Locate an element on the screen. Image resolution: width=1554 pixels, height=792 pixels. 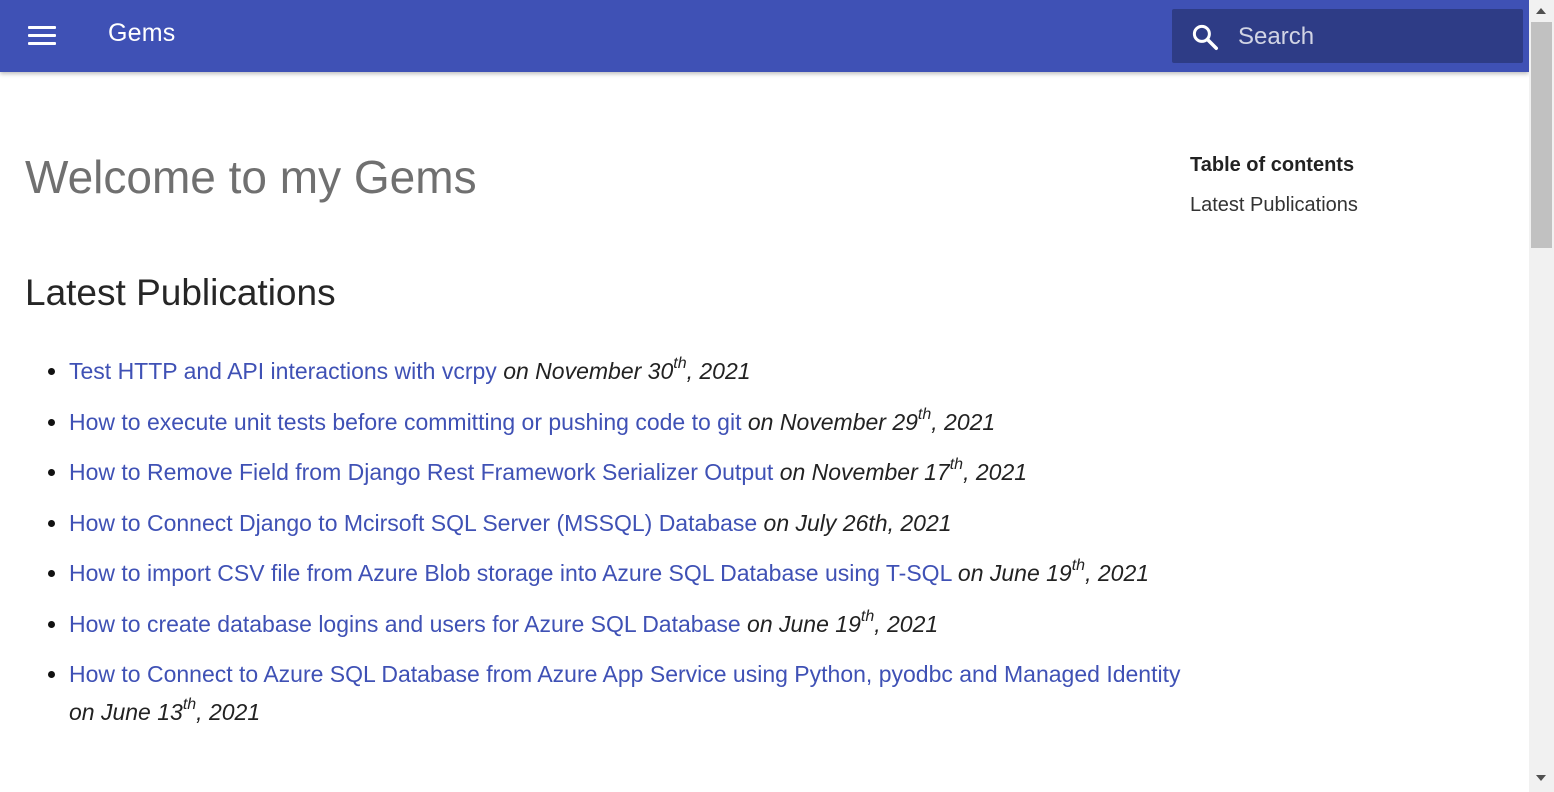
vertical-scrollbar is located at coordinates (1541, 396).